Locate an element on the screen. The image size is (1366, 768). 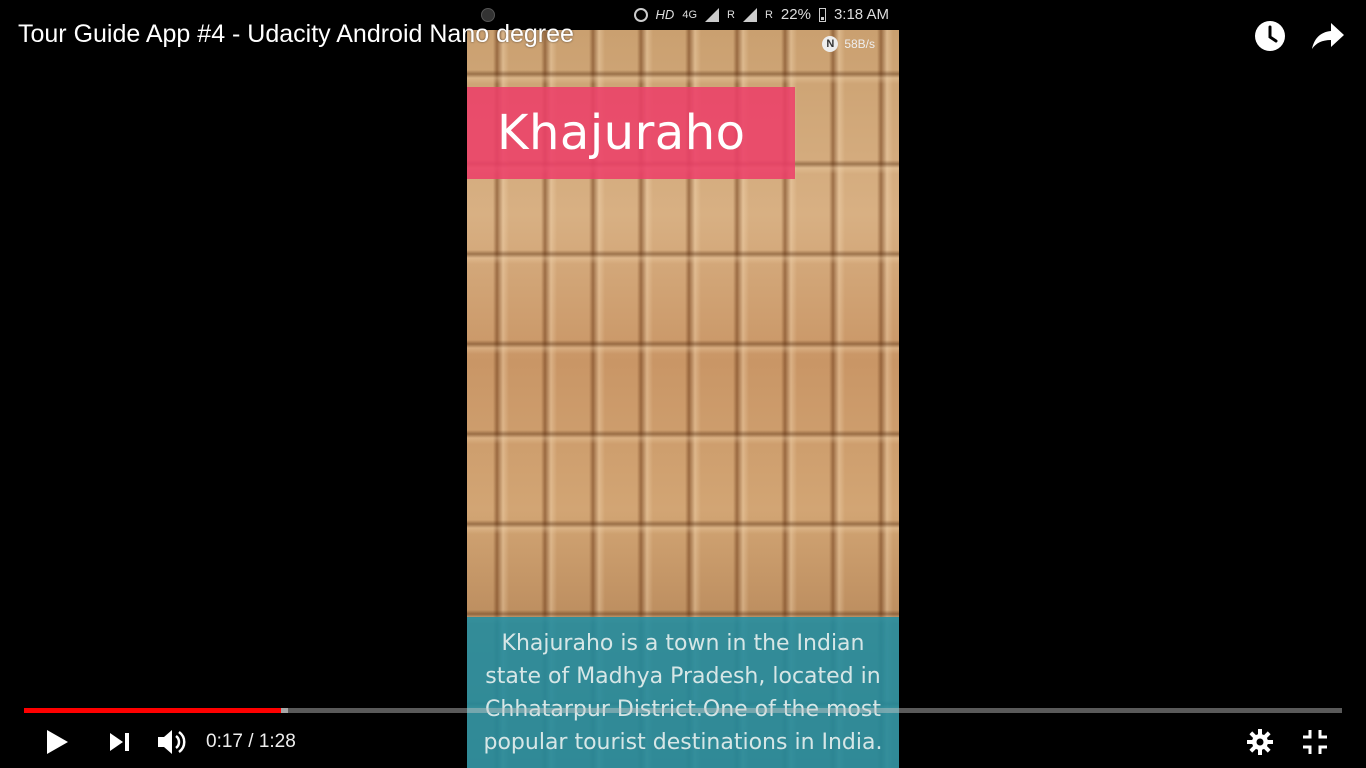
play-button is located at coordinates (57, 742).